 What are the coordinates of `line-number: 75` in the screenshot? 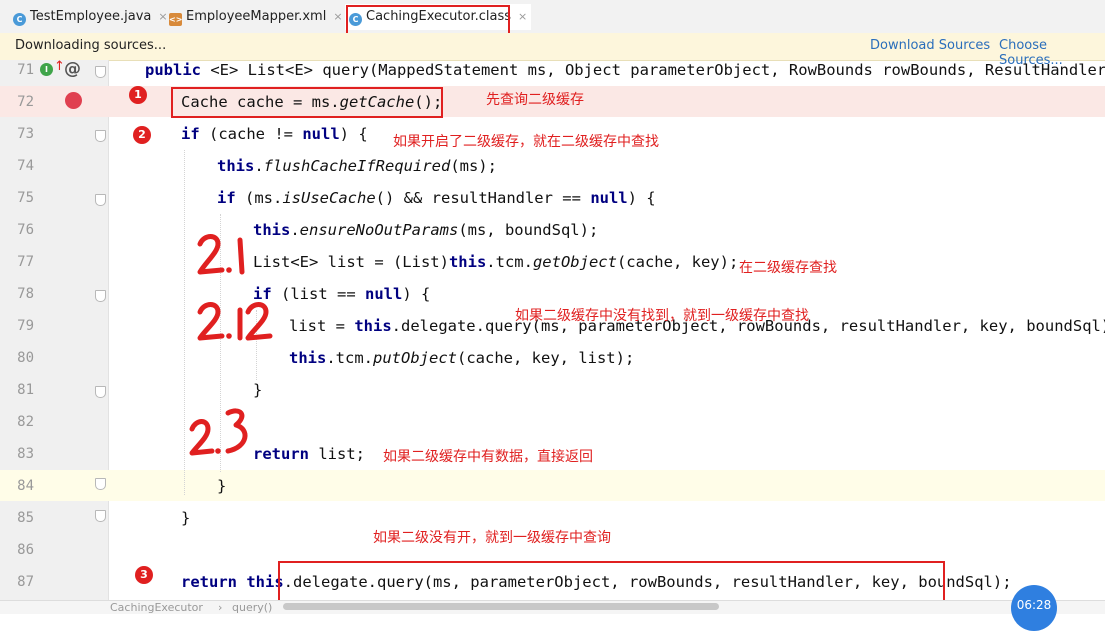 It's located at (25, 198).